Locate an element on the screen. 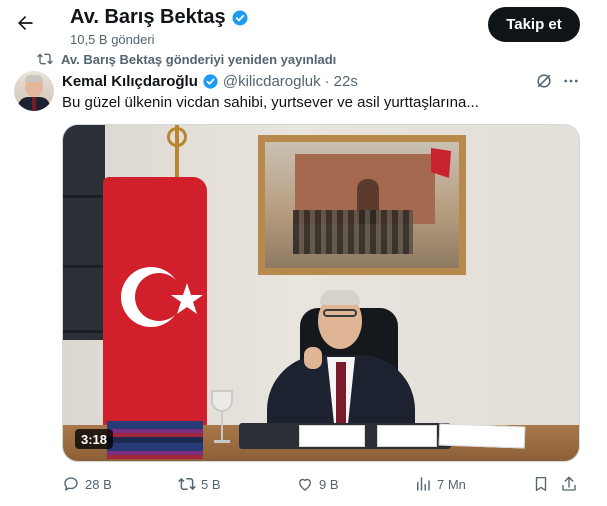 This screenshot has height=506, width=607. back-button is located at coordinates (25, 23).